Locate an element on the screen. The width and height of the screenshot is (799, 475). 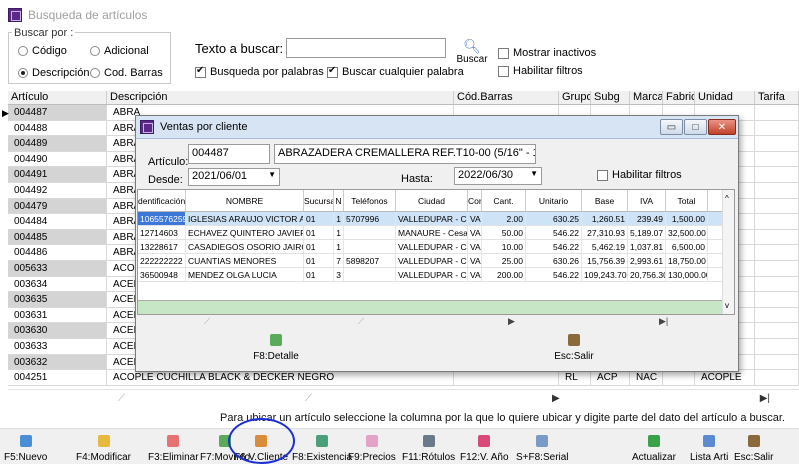
desde-date-picker: 2021/06/01 ▼ is located at coordinates (234, 177).